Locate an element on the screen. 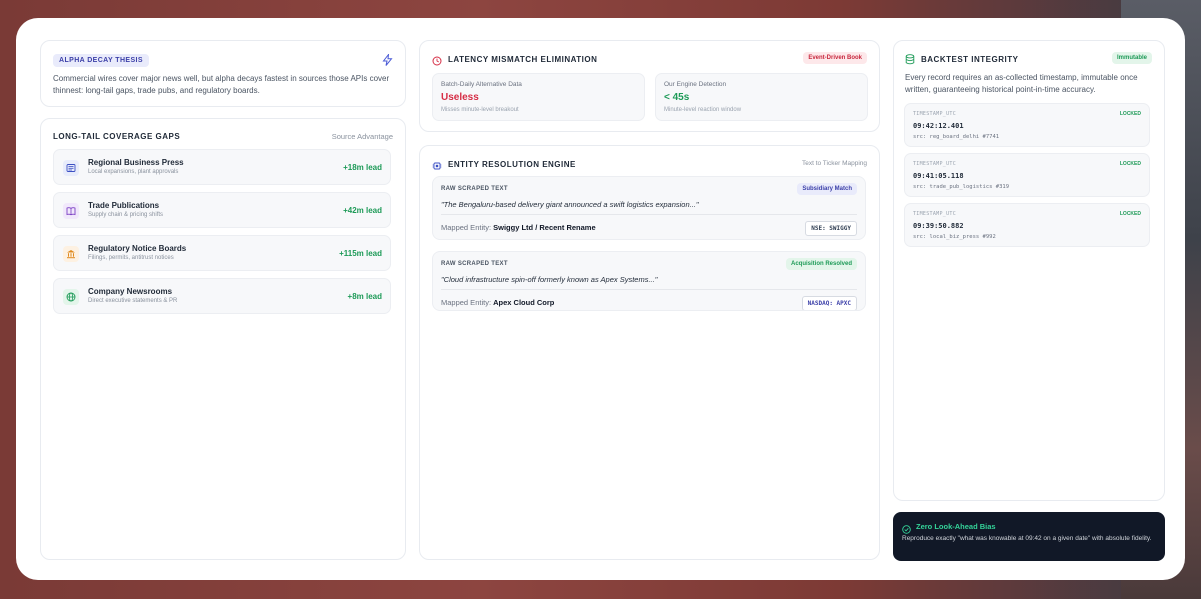 This screenshot has width=1201, height=599. timestamp-value: 09:42:12.401 is located at coordinates (938, 126).